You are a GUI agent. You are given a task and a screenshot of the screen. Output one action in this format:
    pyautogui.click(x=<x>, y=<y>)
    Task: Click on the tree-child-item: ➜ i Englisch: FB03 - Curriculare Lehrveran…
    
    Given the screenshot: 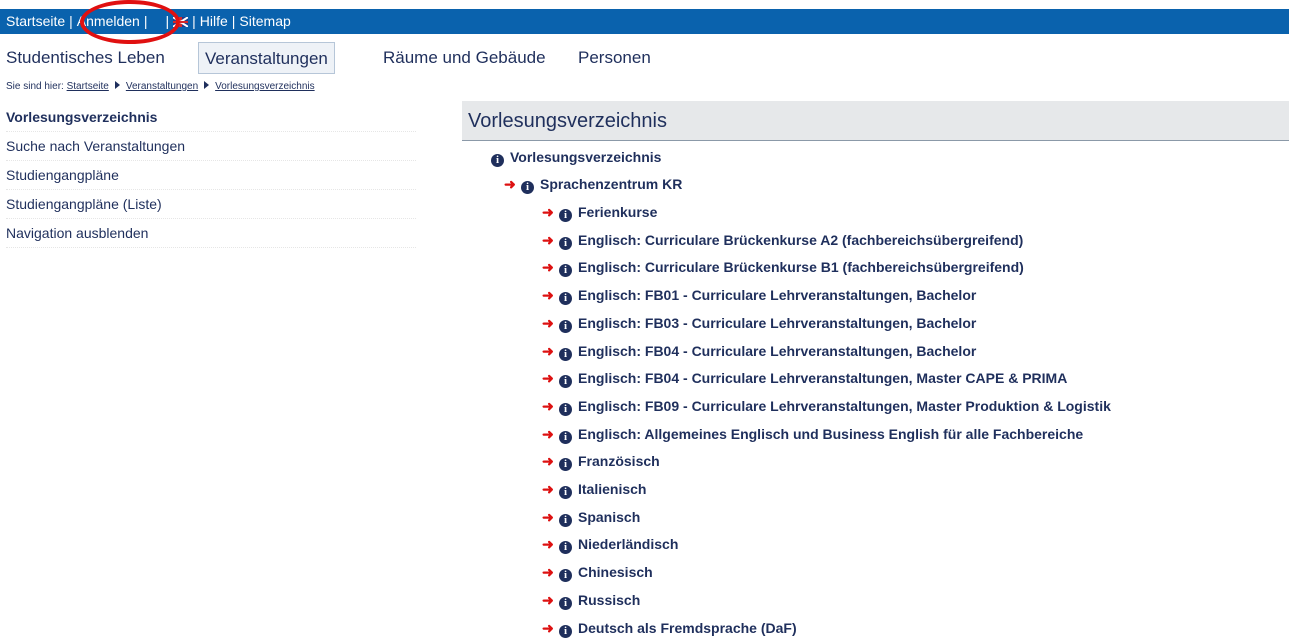 What is the action you would take?
    pyautogui.click(x=759, y=323)
    